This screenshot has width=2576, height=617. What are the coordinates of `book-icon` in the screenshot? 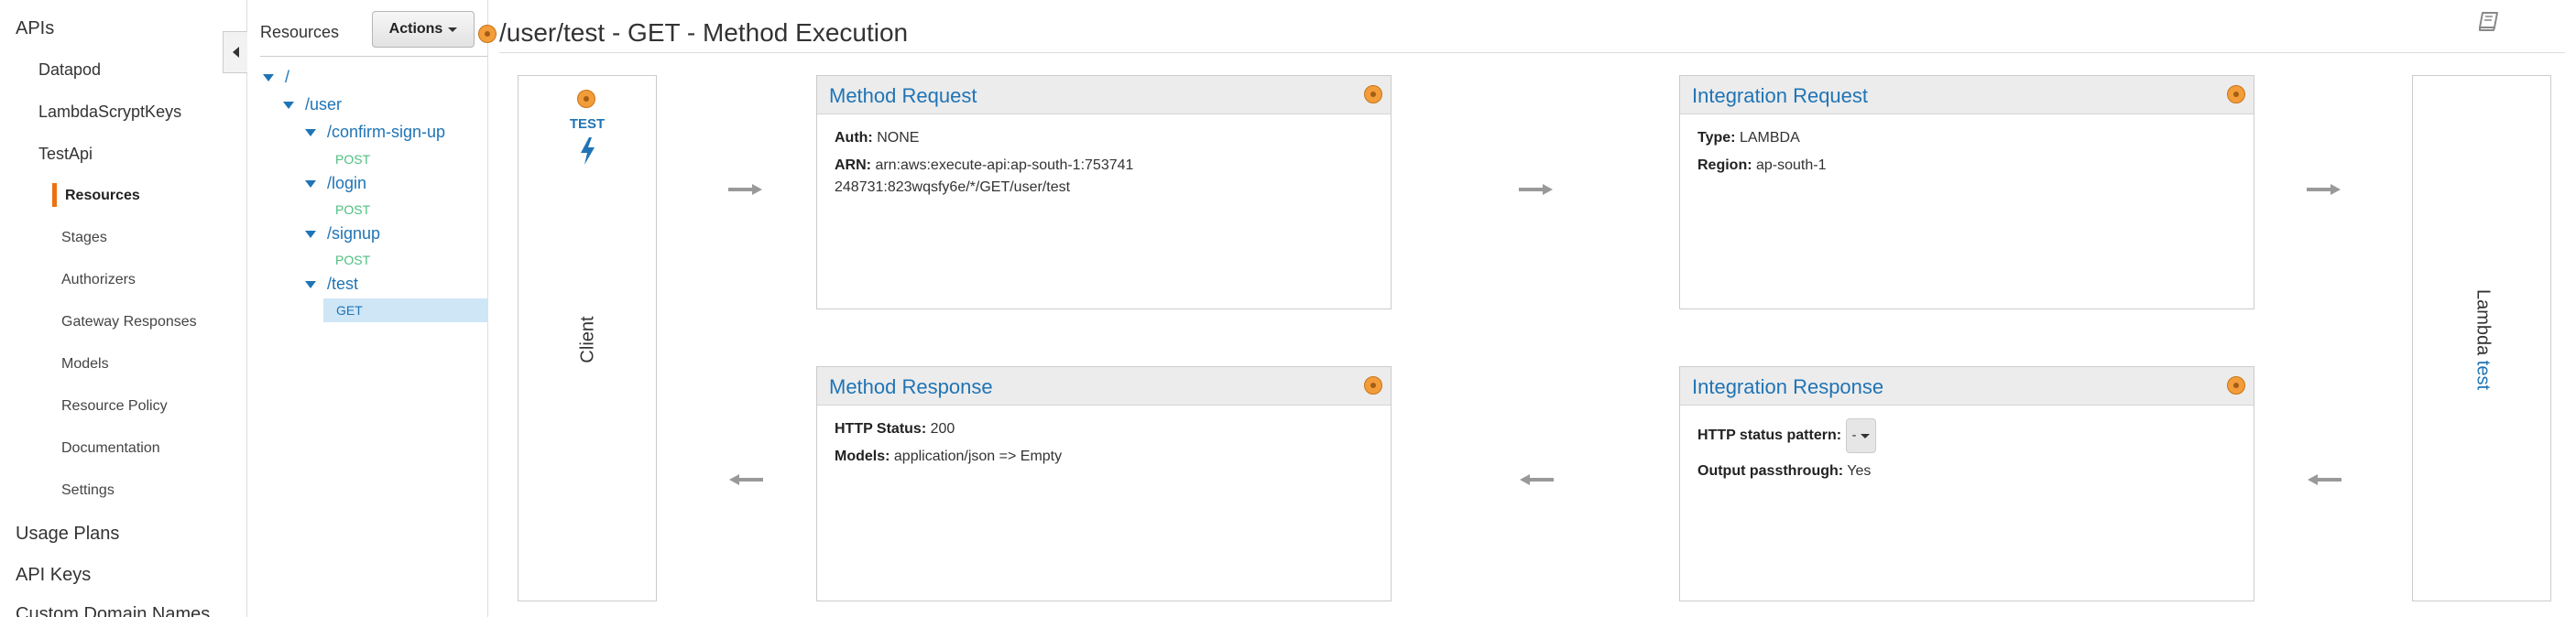 It's located at (2489, 21).